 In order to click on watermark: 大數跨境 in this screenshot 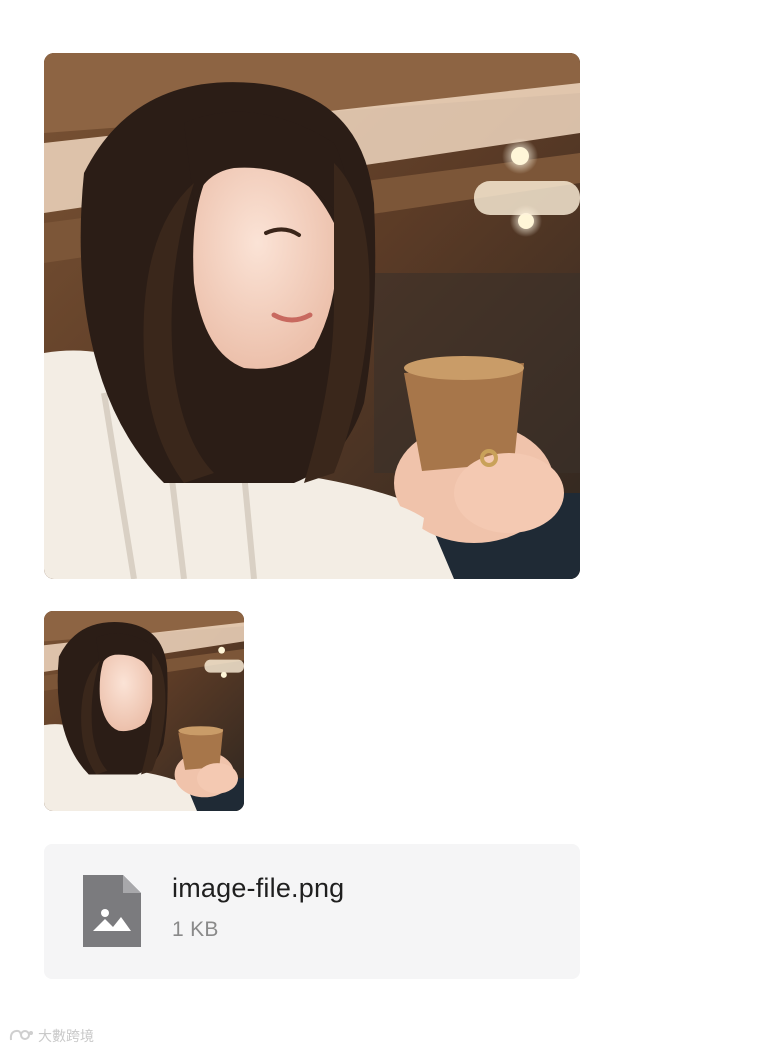, I will do `click(51, 1036)`.